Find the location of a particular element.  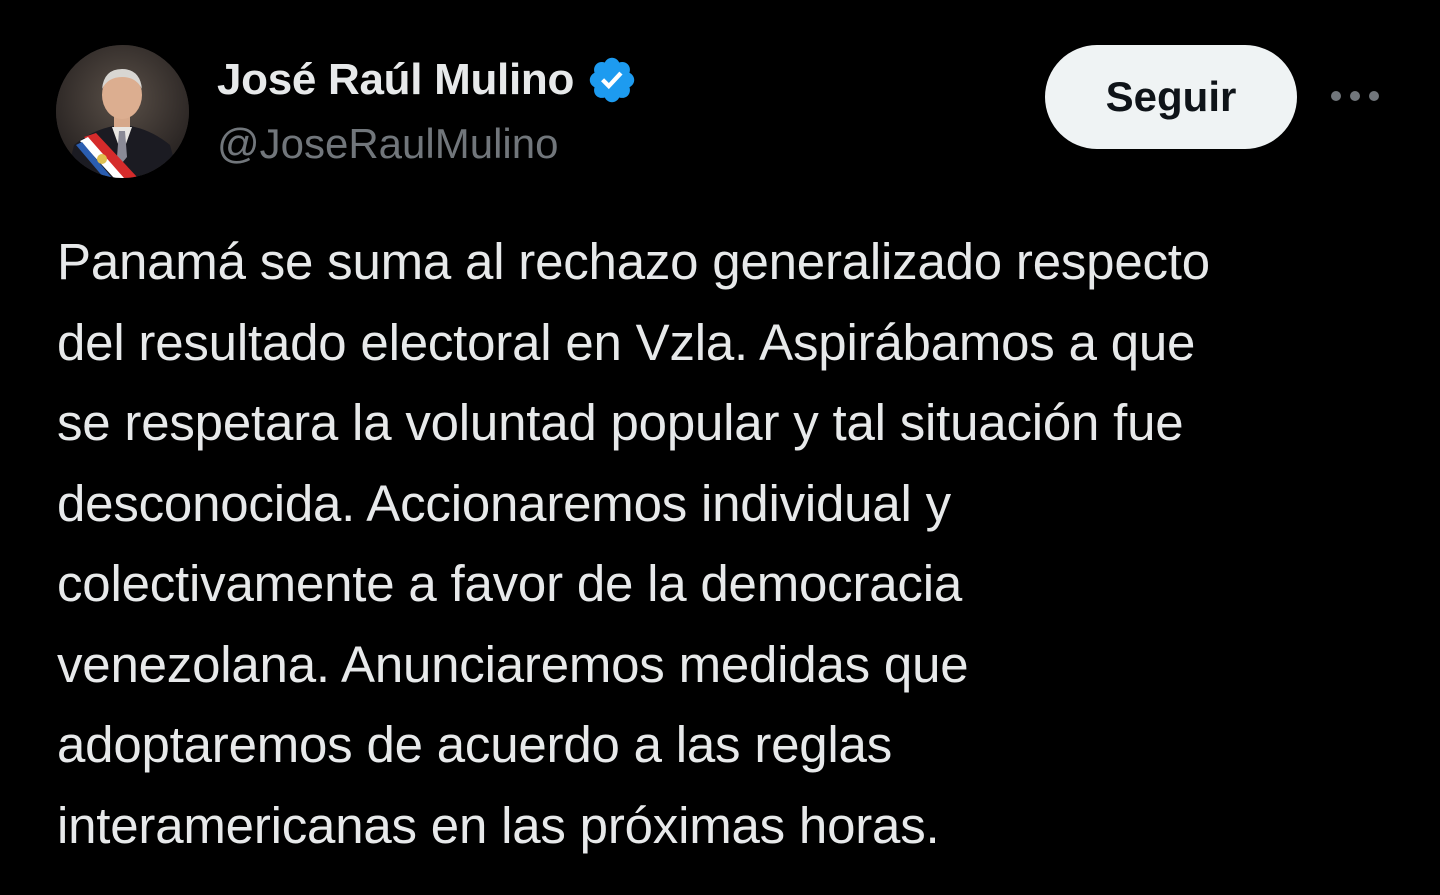

author-avatar is located at coordinates (122, 111).